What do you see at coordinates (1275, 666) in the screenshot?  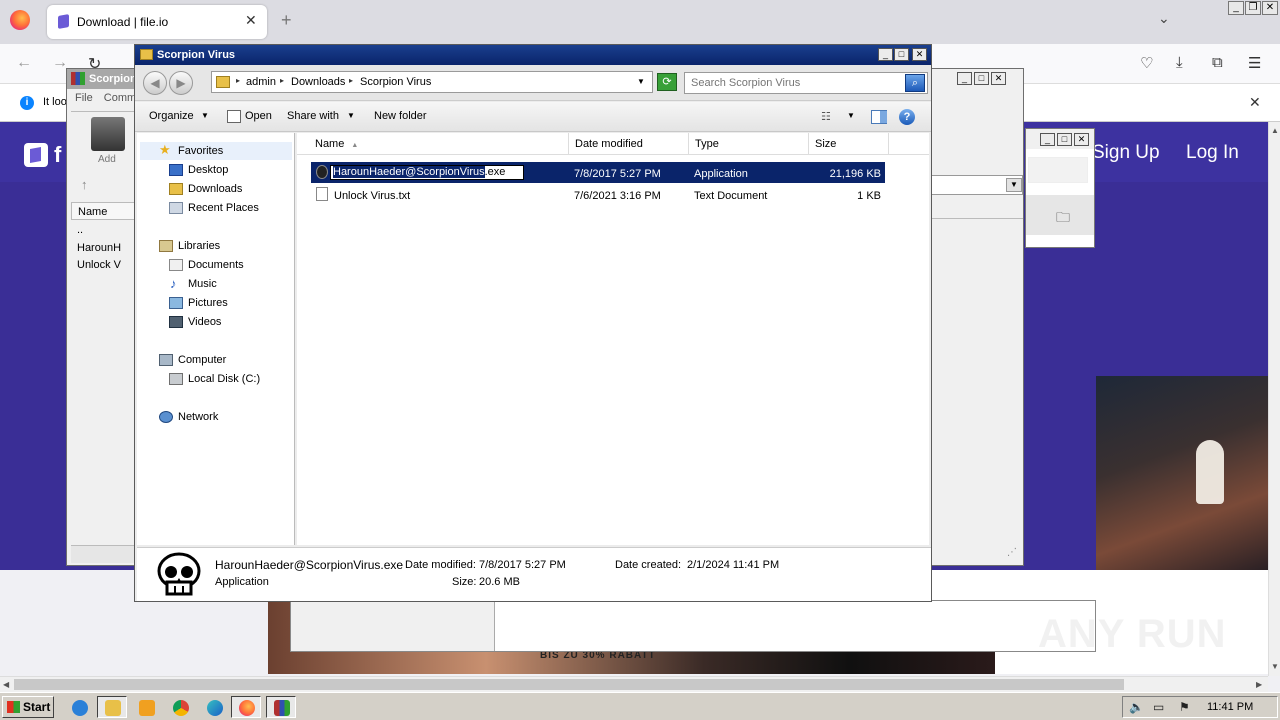 I see `scroll-down-icon: ▼` at bounding box center [1275, 666].